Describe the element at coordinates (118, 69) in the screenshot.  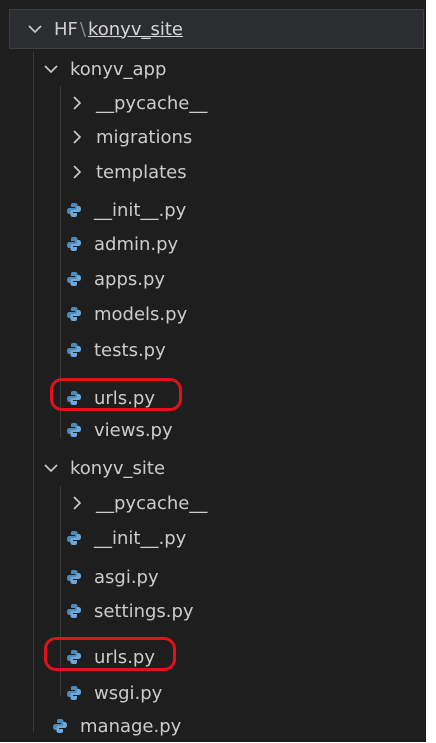
I see `tree-item-label: konyv_app` at that location.